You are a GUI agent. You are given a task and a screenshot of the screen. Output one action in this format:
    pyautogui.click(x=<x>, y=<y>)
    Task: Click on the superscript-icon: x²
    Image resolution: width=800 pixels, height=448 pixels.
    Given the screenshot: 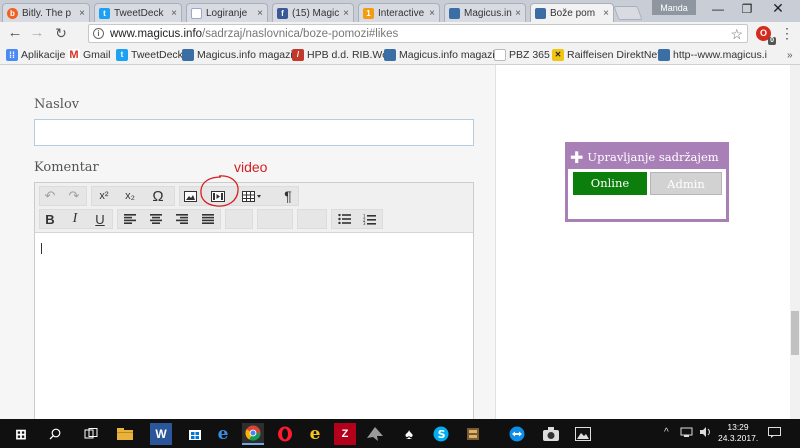 What is the action you would take?
    pyautogui.click(x=104, y=196)
    